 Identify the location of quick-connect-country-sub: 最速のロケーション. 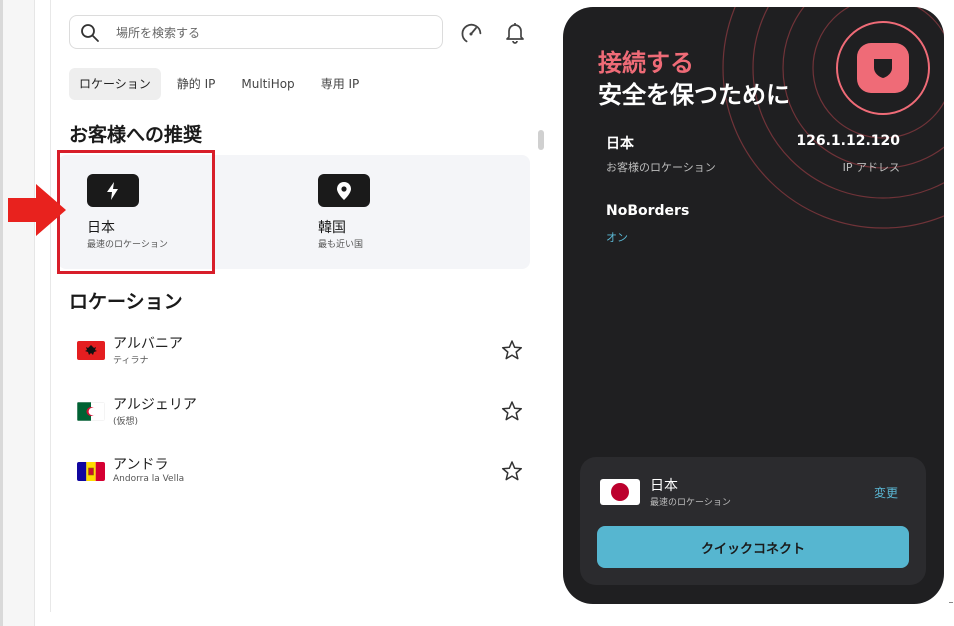
(690, 503).